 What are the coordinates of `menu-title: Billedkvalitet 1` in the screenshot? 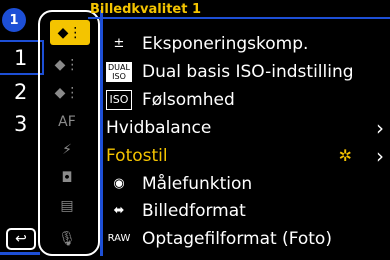 It's located at (146, 9).